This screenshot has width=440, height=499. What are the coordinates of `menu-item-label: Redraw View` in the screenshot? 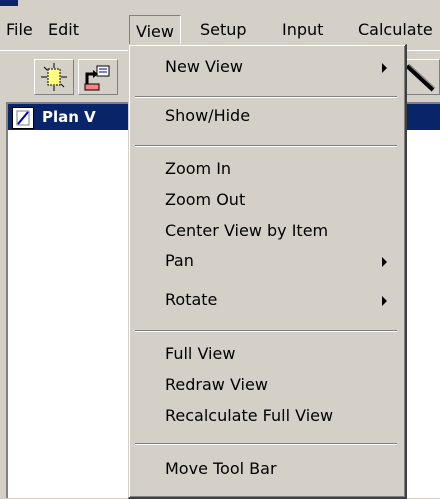 It's located at (216, 384).